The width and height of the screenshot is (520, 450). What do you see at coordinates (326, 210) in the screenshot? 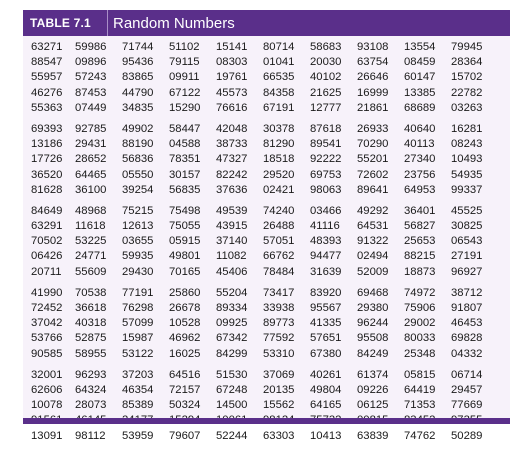
I see `random-number-cell: 03466` at bounding box center [326, 210].